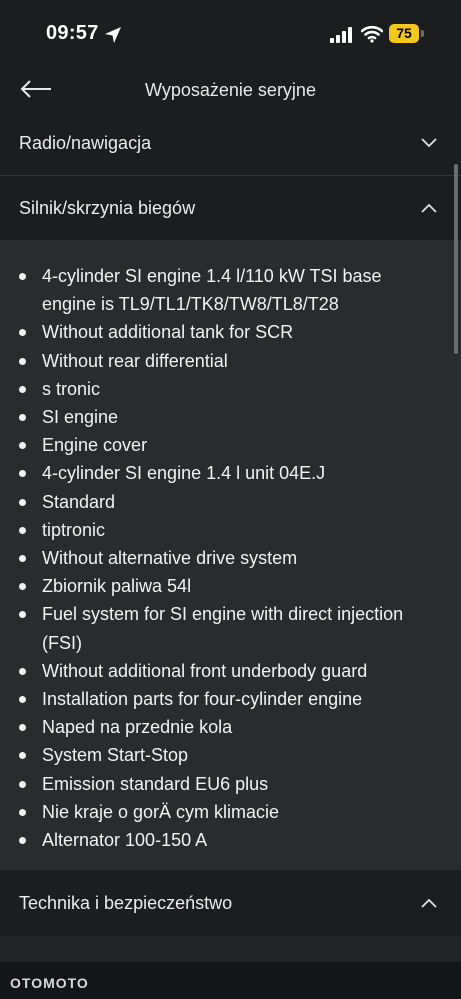 This screenshot has height=999, width=461. What do you see at coordinates (211, 530) in the screenshot?
I see `list-item: tiptronic` at bounding box center [211, 530].